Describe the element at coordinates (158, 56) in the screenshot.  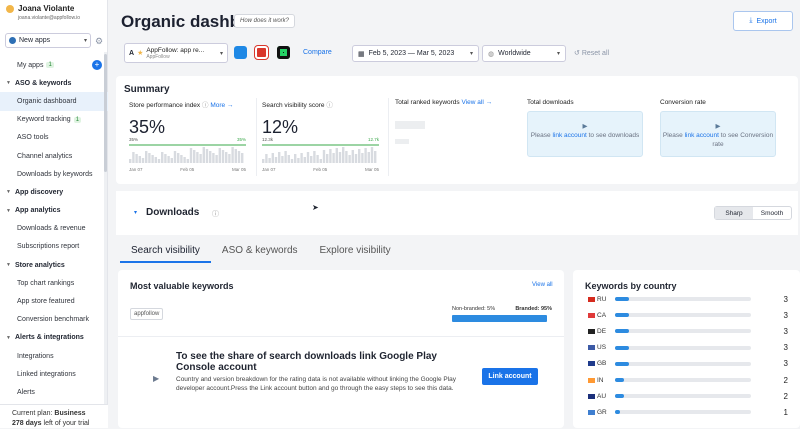
I see `app-developer: AppFollow` at that location.